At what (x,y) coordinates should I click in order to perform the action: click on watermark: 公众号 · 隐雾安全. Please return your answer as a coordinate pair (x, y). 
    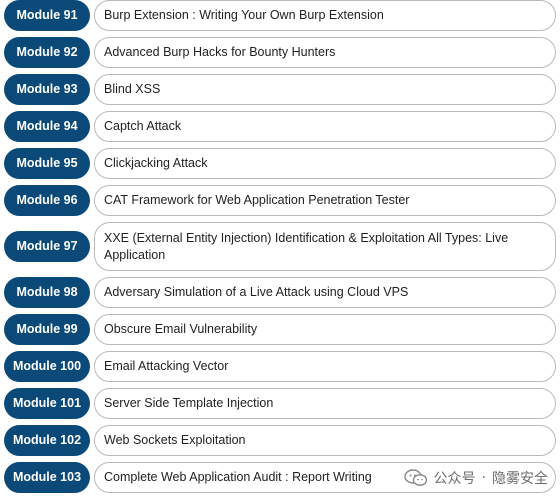
    Looking at the image, I should click on (475, 478).